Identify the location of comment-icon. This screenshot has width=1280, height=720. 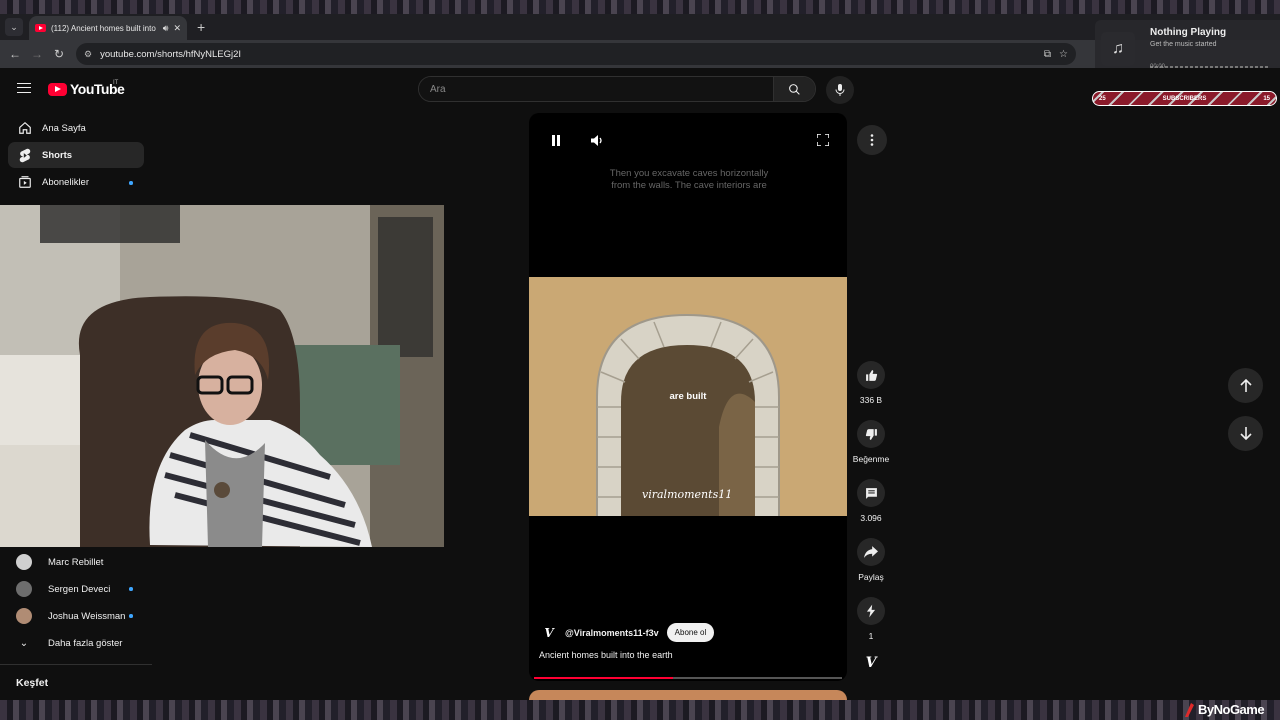
(871, 493).